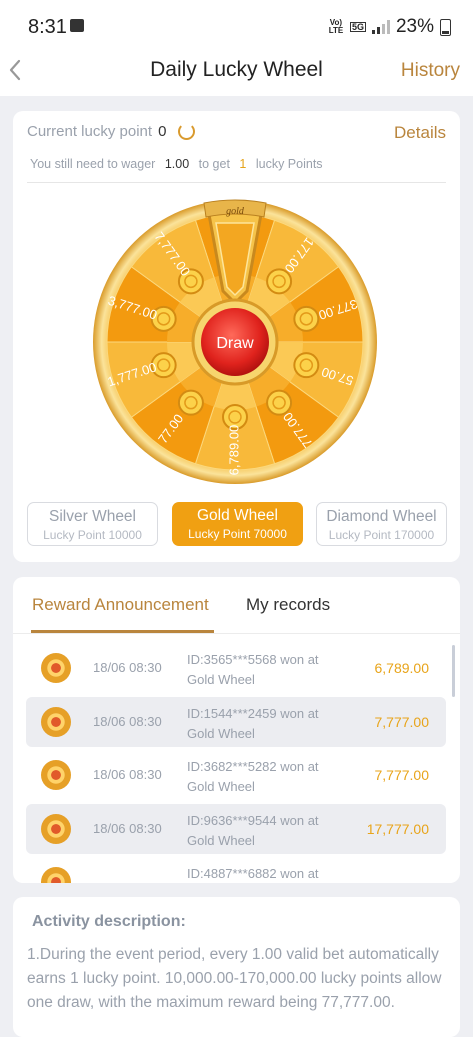 The width and height of the screenshot is (473, 1037). I want to click on volte-indicator: Vo) LTE, so click(336, 26).